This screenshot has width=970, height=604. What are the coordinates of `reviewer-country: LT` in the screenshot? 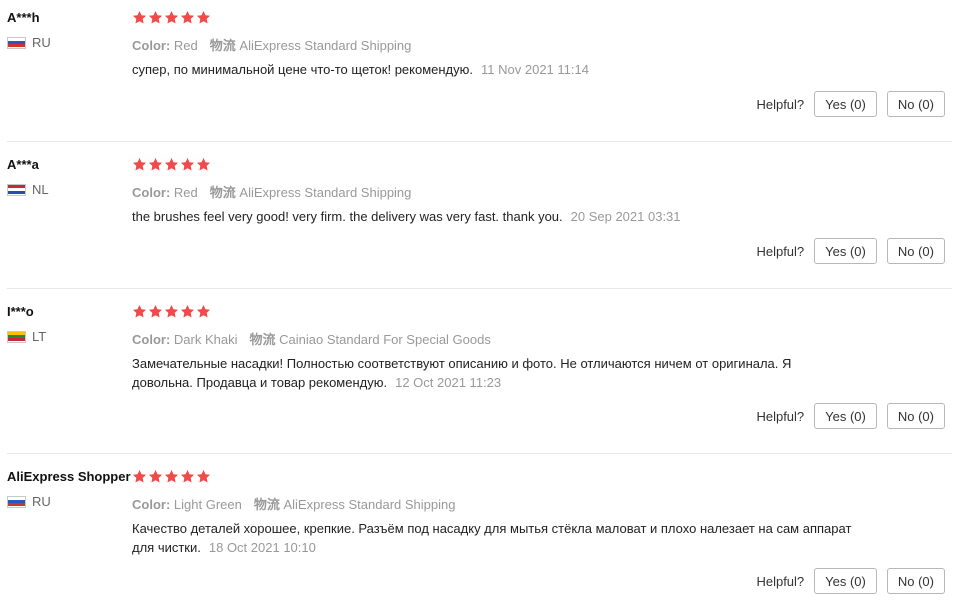 It's located at (26, 336).